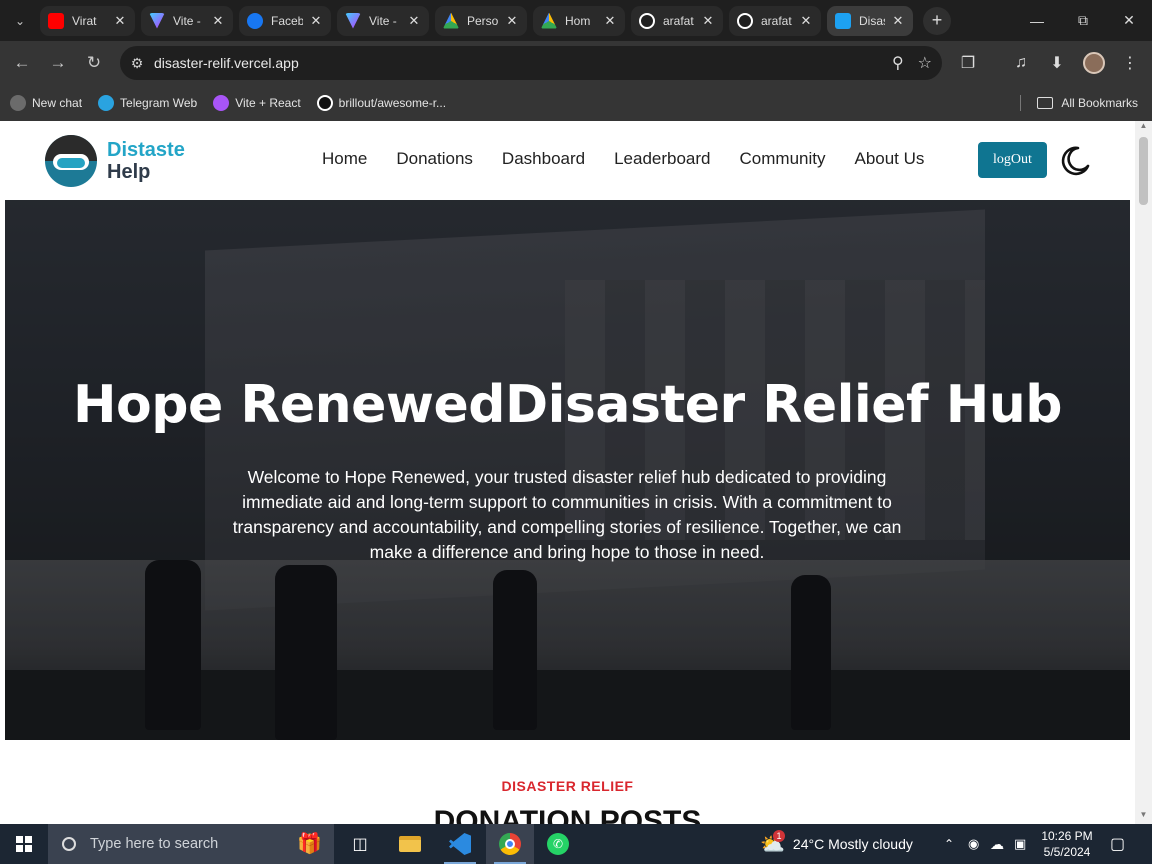 The image size is (1152, 864). What do you see at coordinates (968, 63) in the screenshot?
I see `extensions-icon: ❐` at bounding box center [968, 63].